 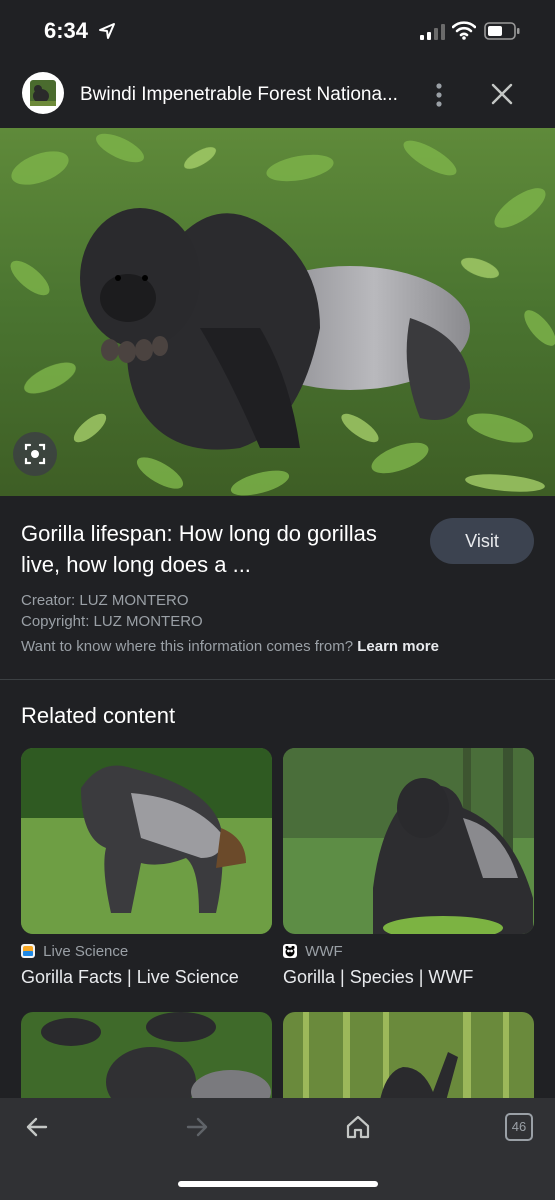 I want to click on related-image-wwf, so click(x=408, y=841).